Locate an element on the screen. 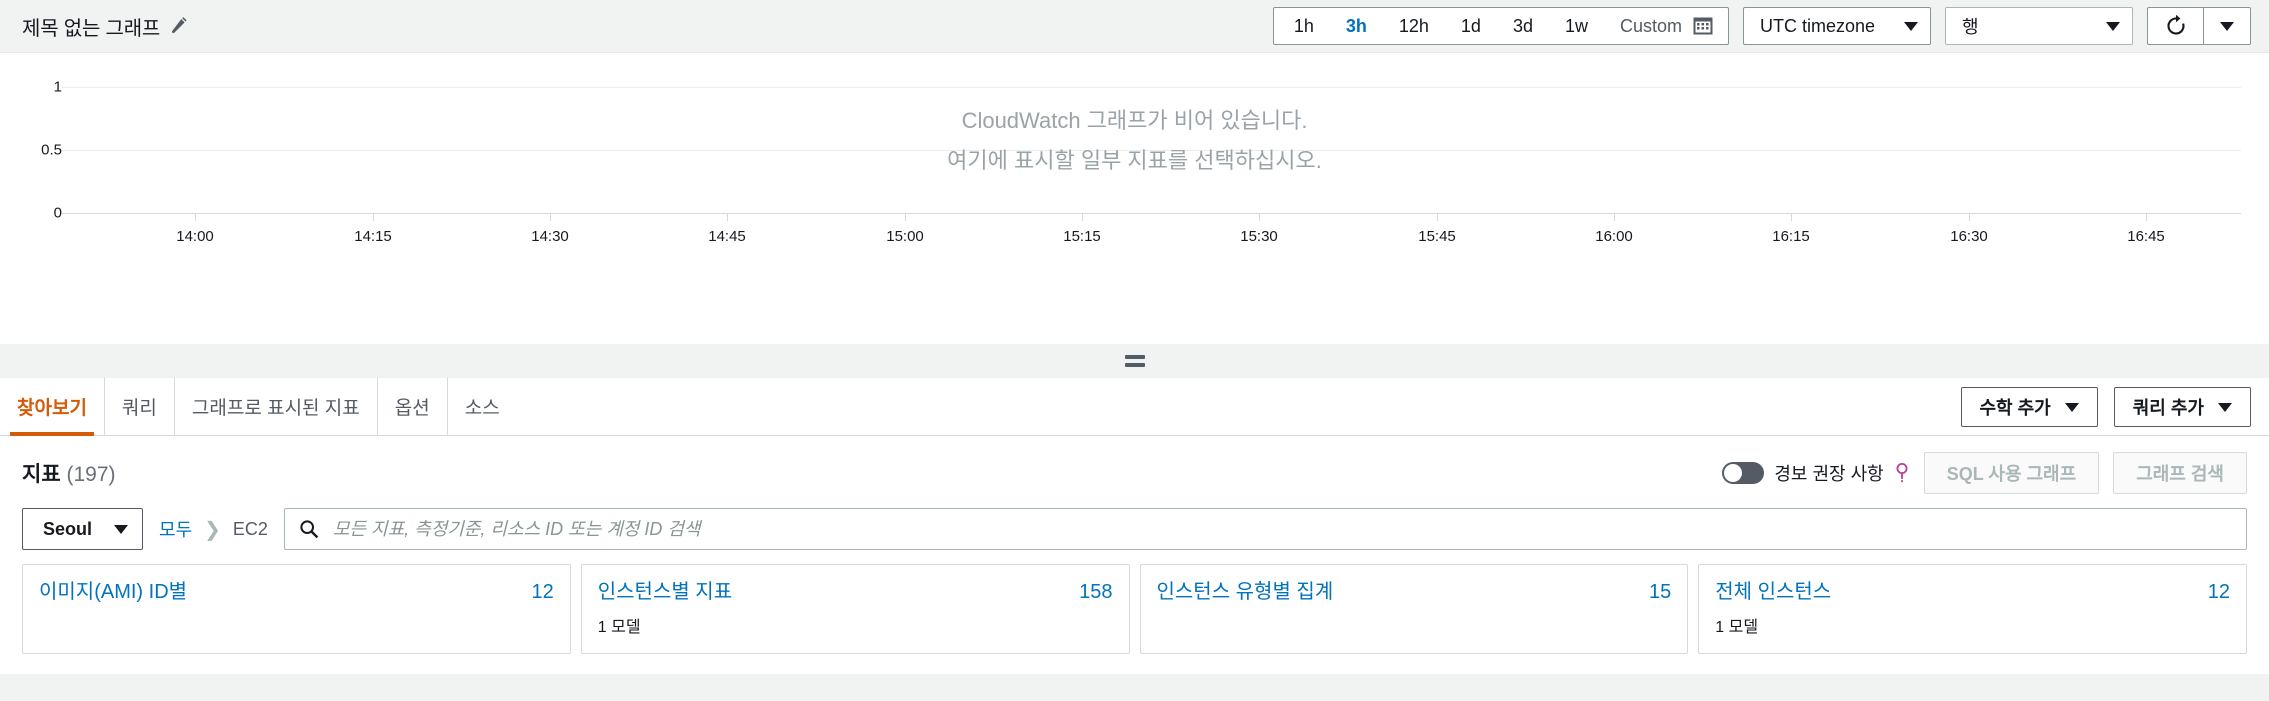  region-select: Seoul is located at coordinates (83, 529).